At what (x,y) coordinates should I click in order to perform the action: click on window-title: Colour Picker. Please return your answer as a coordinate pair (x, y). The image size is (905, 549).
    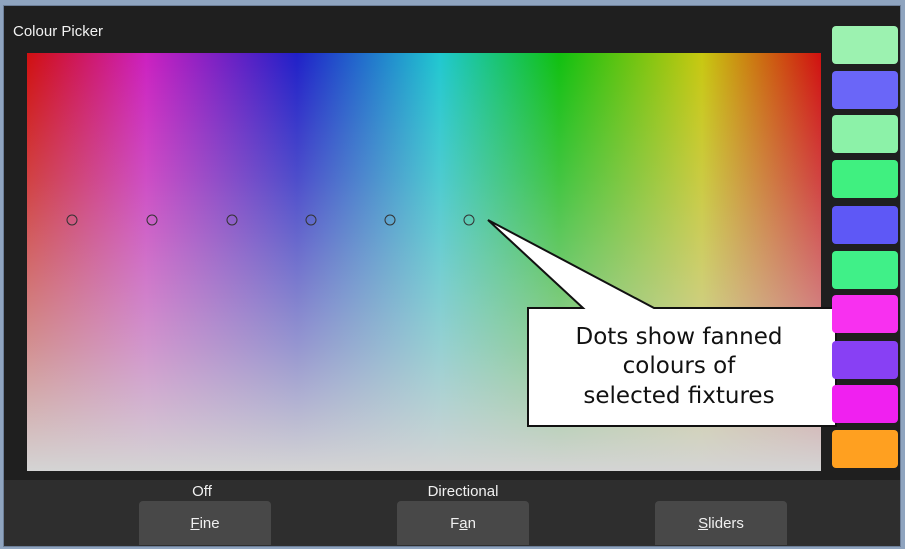
    Looking at the image, I should click on (58, 31).